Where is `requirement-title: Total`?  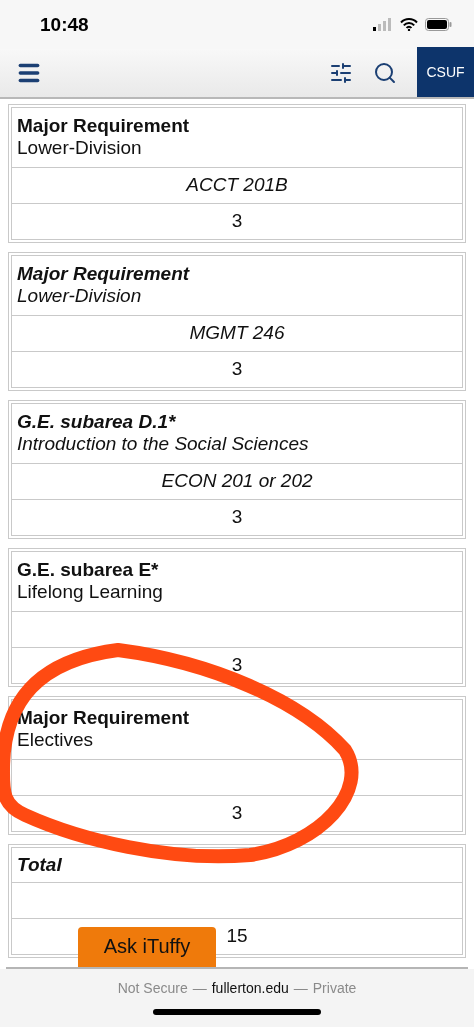
requirement-title: Total is located at coordinates (39, 864).